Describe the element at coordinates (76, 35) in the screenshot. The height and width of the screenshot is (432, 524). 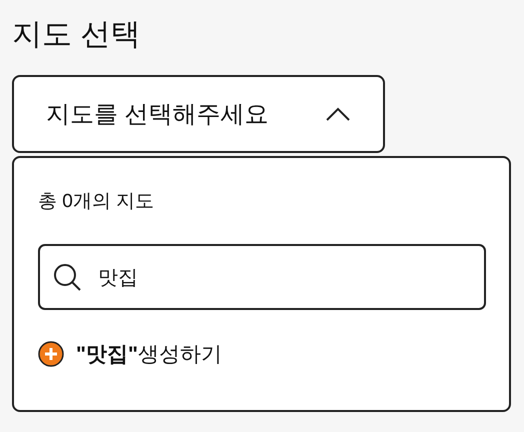
I see `page-title: 지도 선택` at that location.